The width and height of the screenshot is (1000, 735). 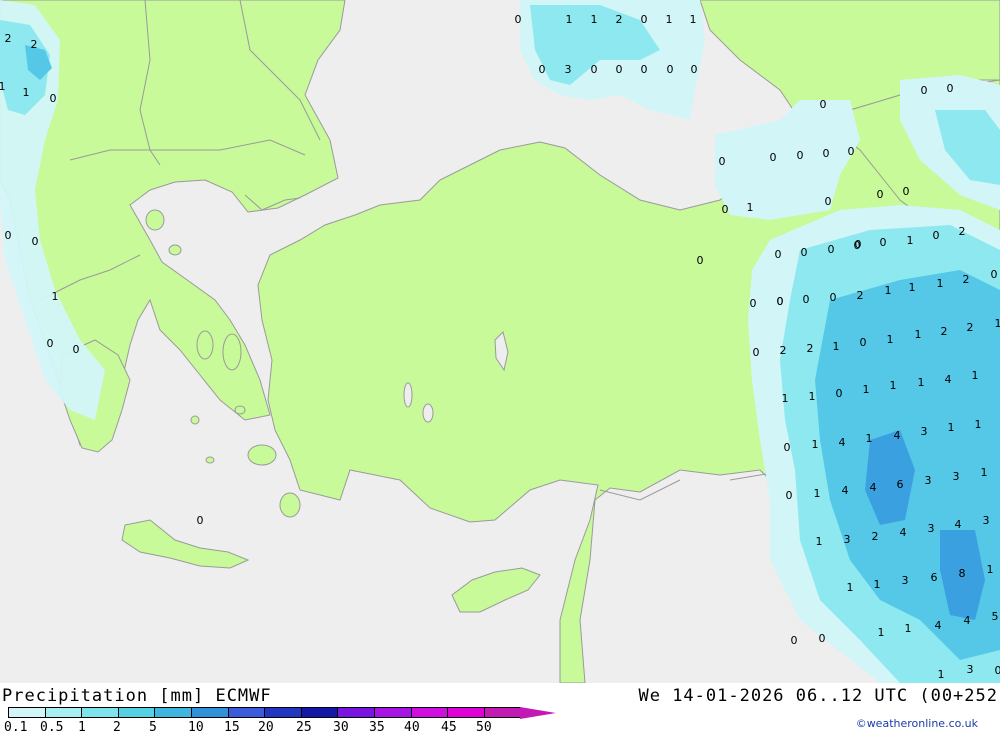 What do you see at coordinates (962, 573) in the screenshot?
I see `precip-value-label: 8` at bounding box center [962, 573].